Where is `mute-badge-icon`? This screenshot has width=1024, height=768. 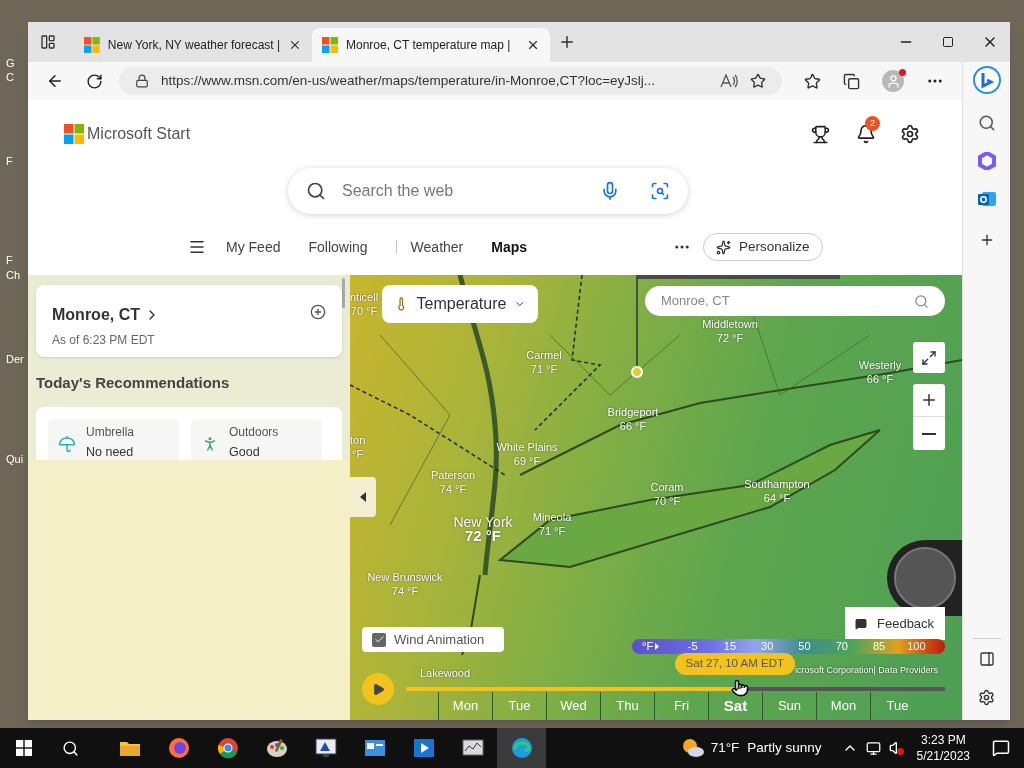
mute-badge-icon is located at coordinates (900, 751).